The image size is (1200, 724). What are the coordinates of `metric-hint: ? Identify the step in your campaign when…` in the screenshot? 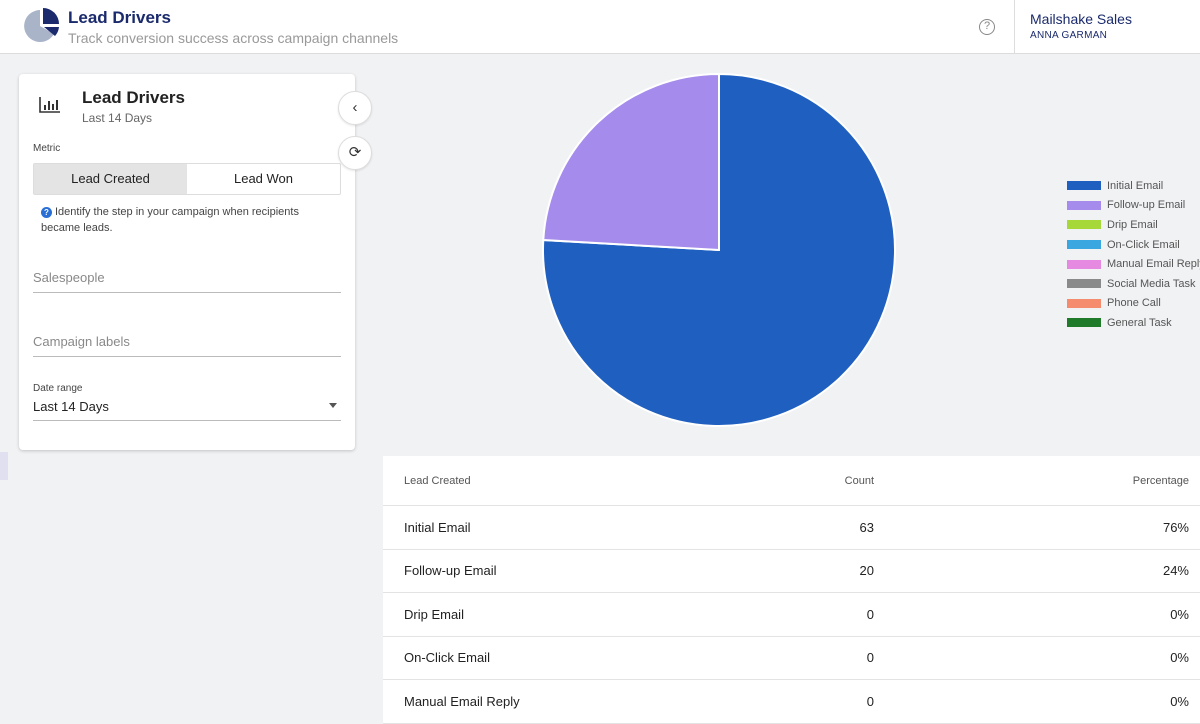 It's located at (191, 220).